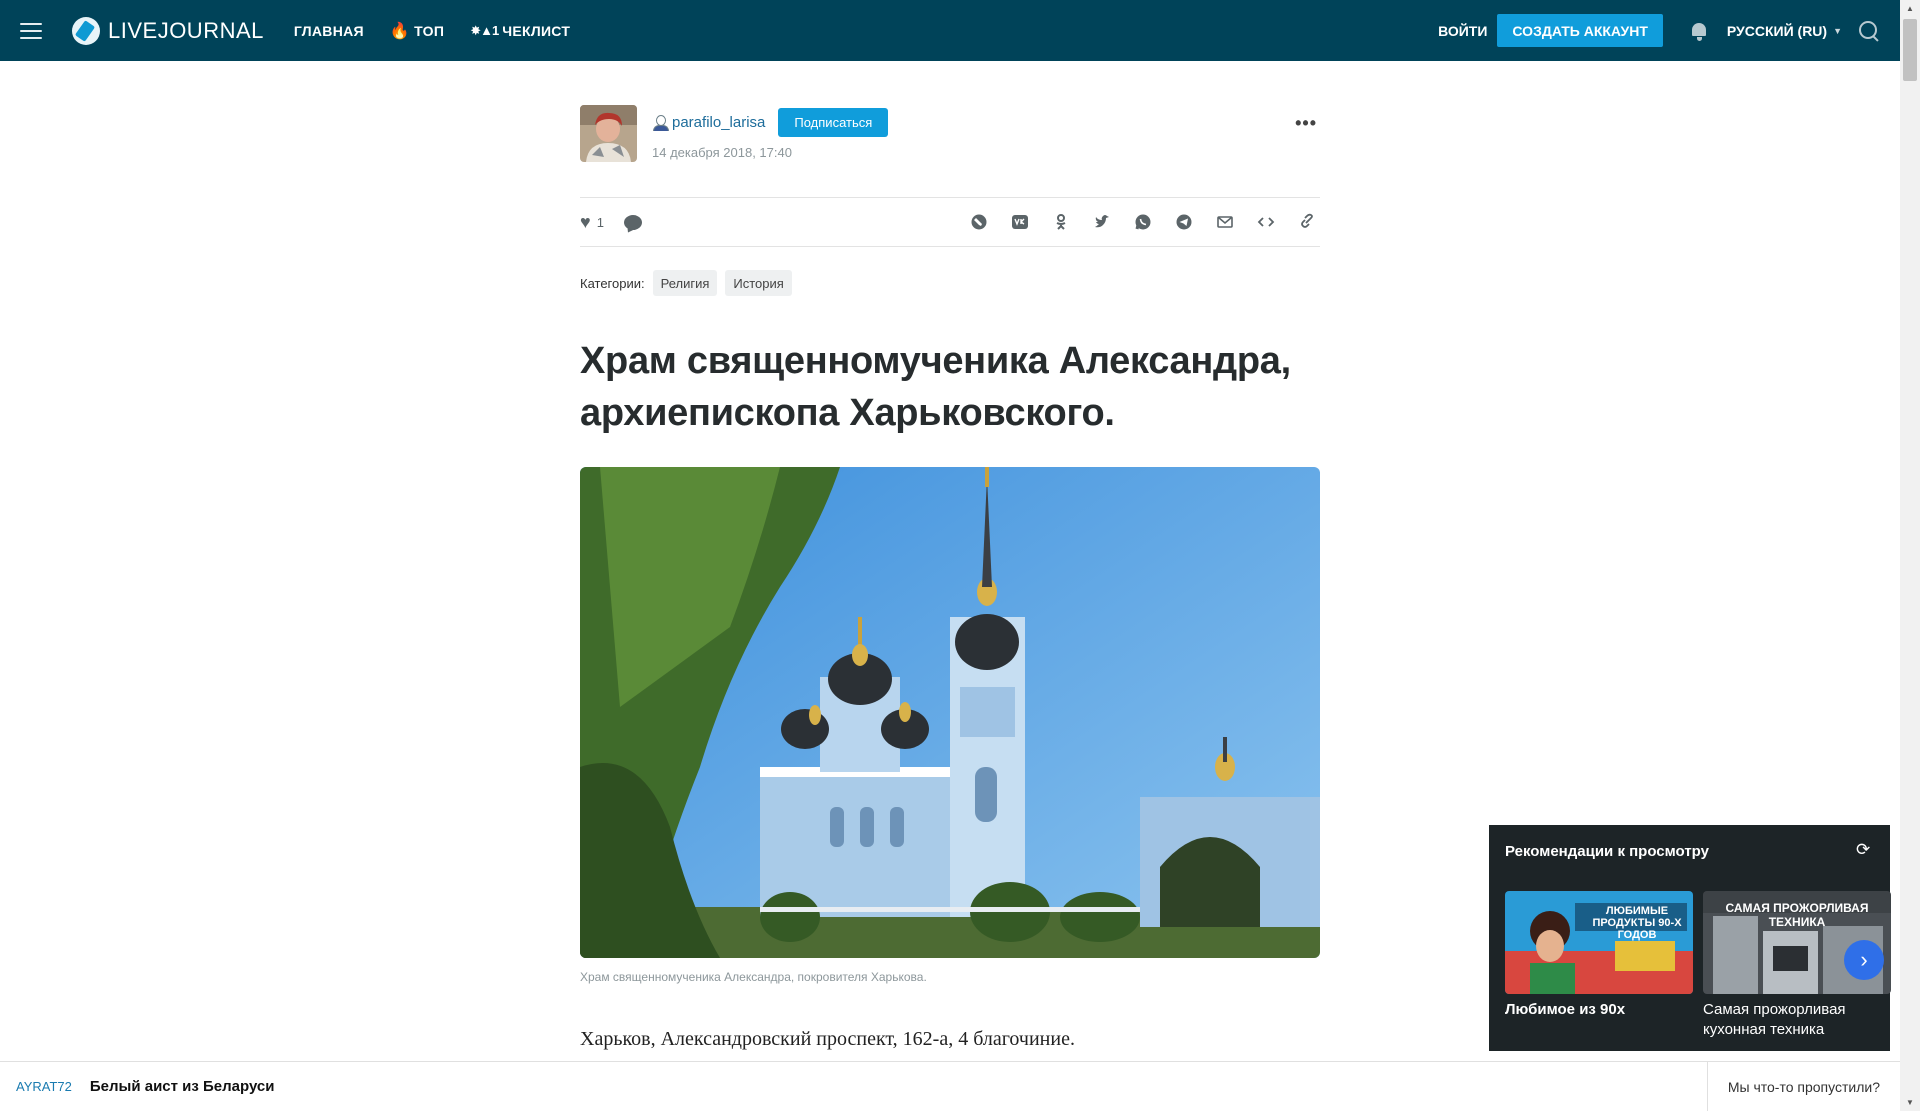 This screenshot has height=1111, width=1920. I want to click on nav-home-label: ГЛАВНАЯ, so click(328, 30).